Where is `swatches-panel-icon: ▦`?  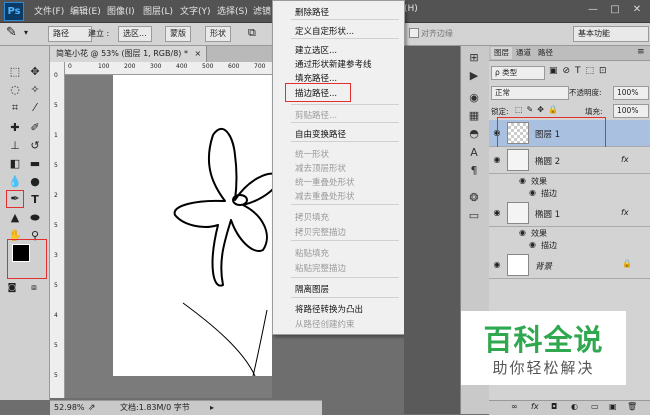 swatches-panel-icon: ▦ is located at coordinates (474, 116).